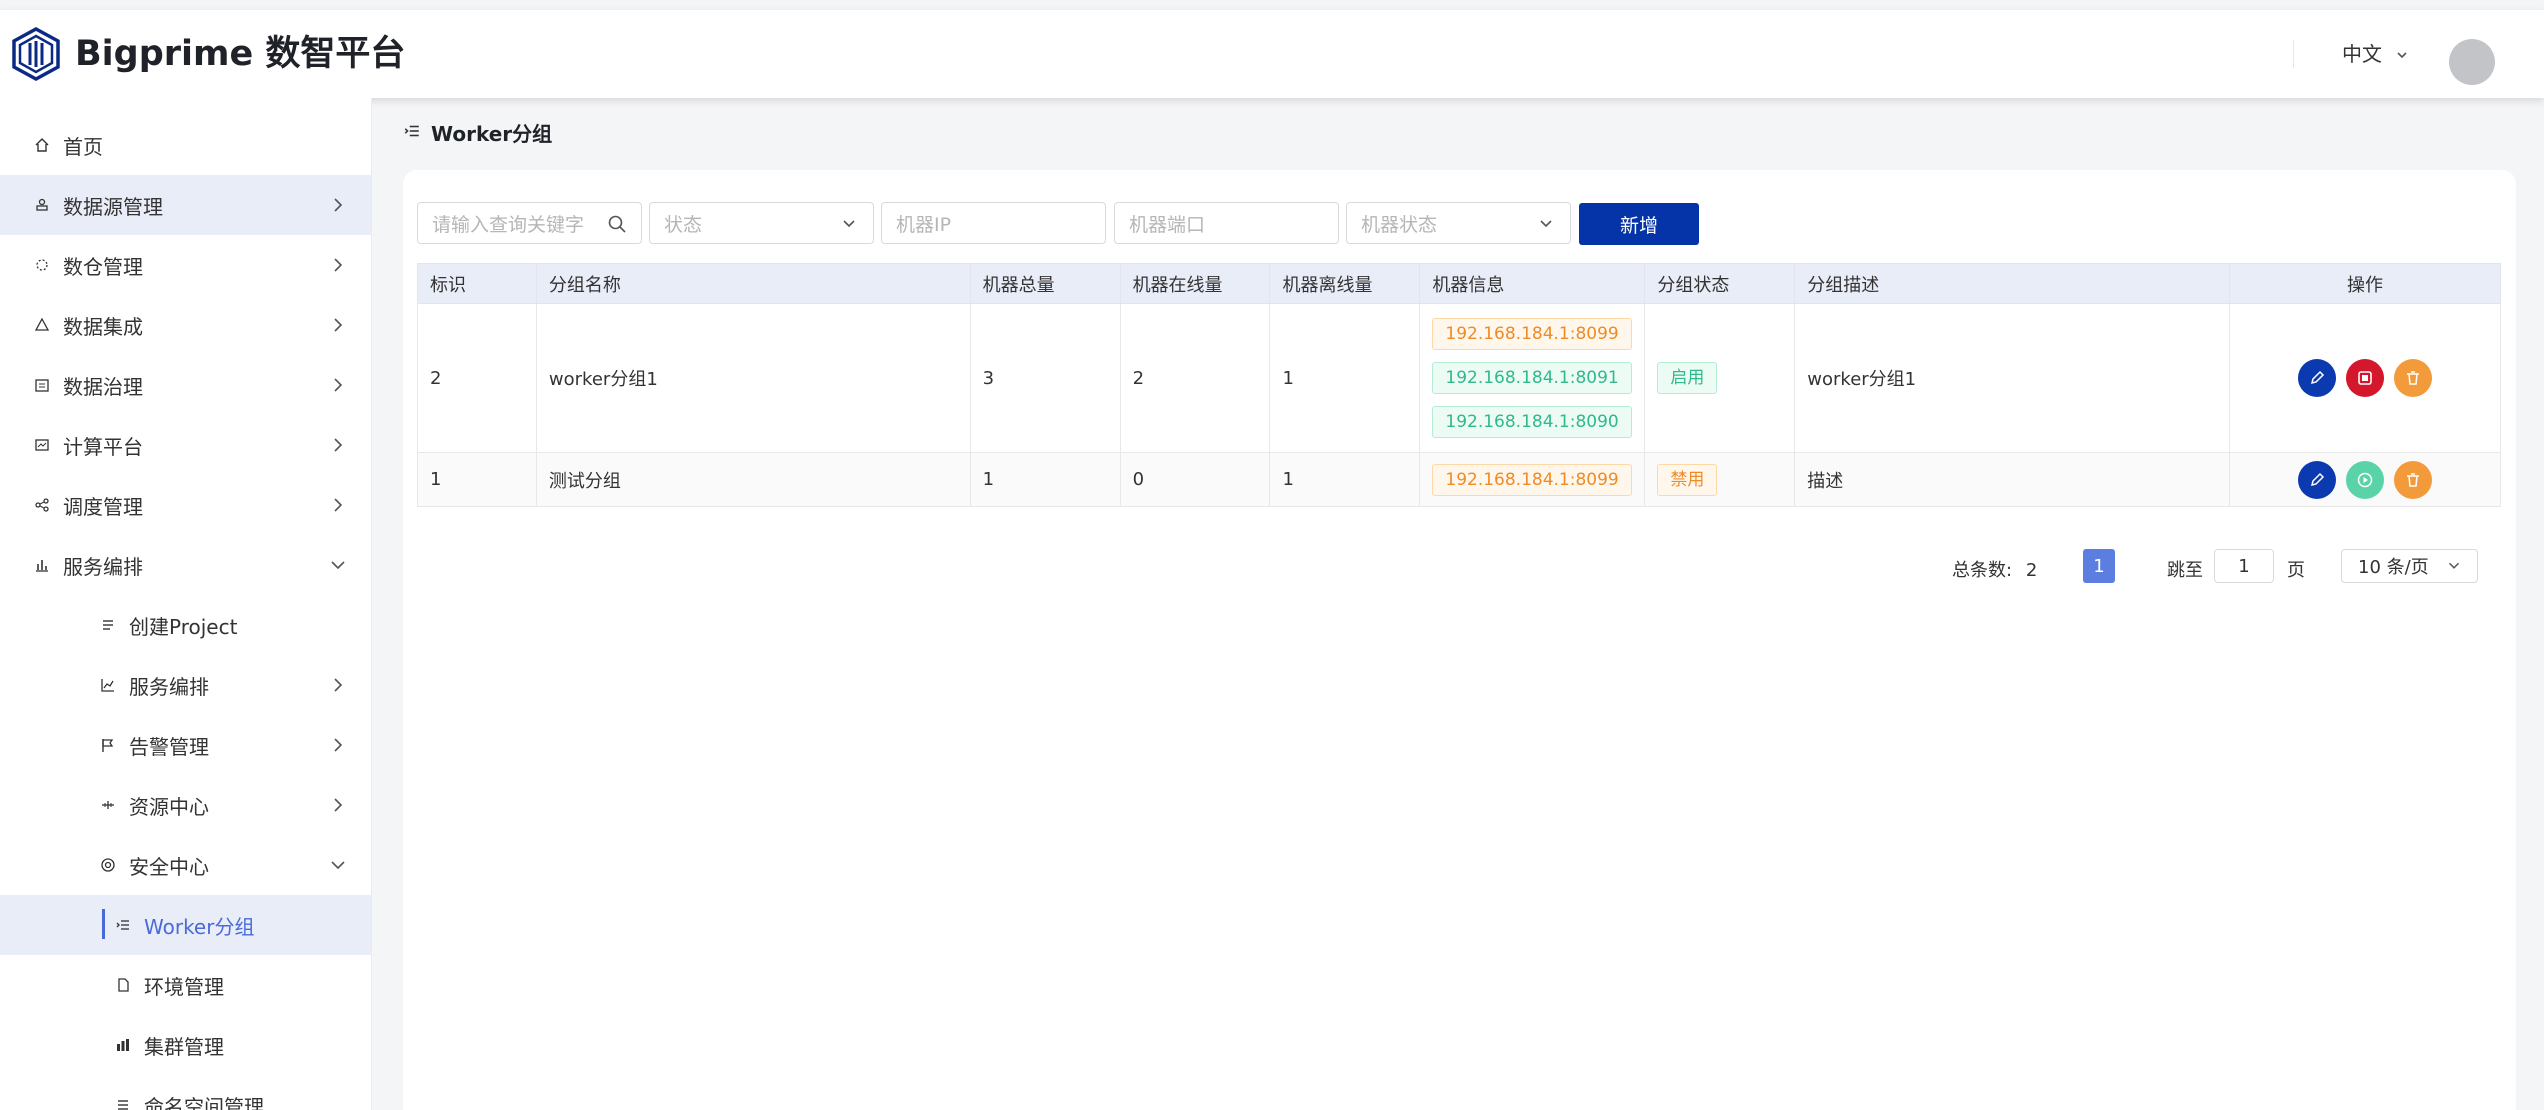 The width and height of the screenshot is (2544, 1110). I want to click on enable-button, so click(2365, 479).